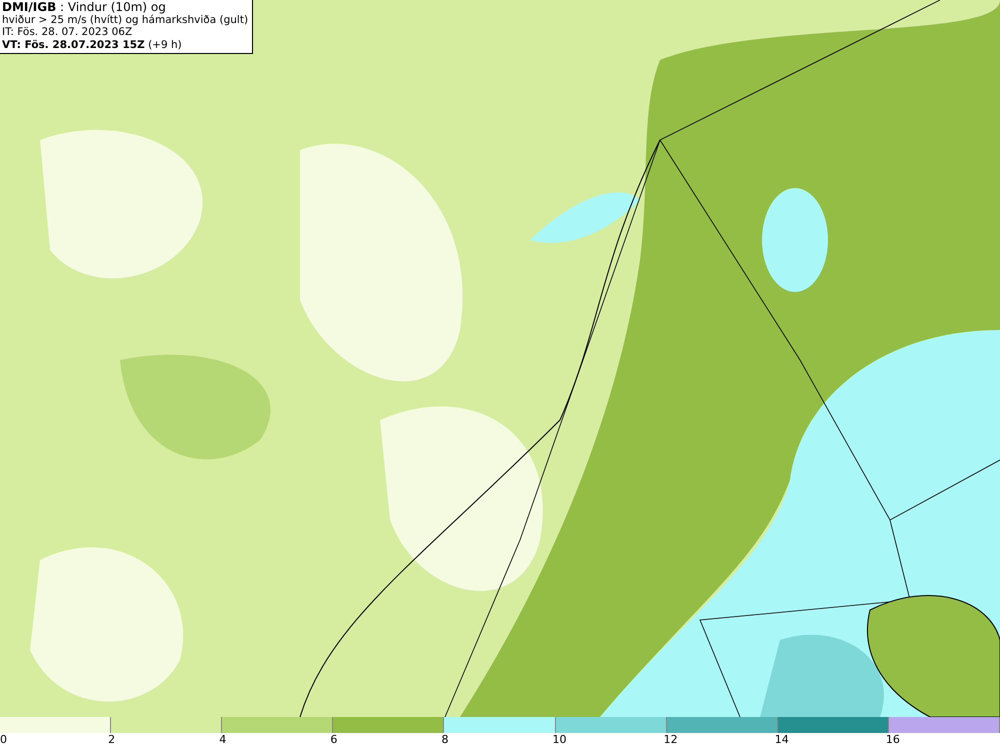  What do you see at coordinates (444, 739) in the screenshot?
I see `legend-label: 8` at bounding box center [444, 739].